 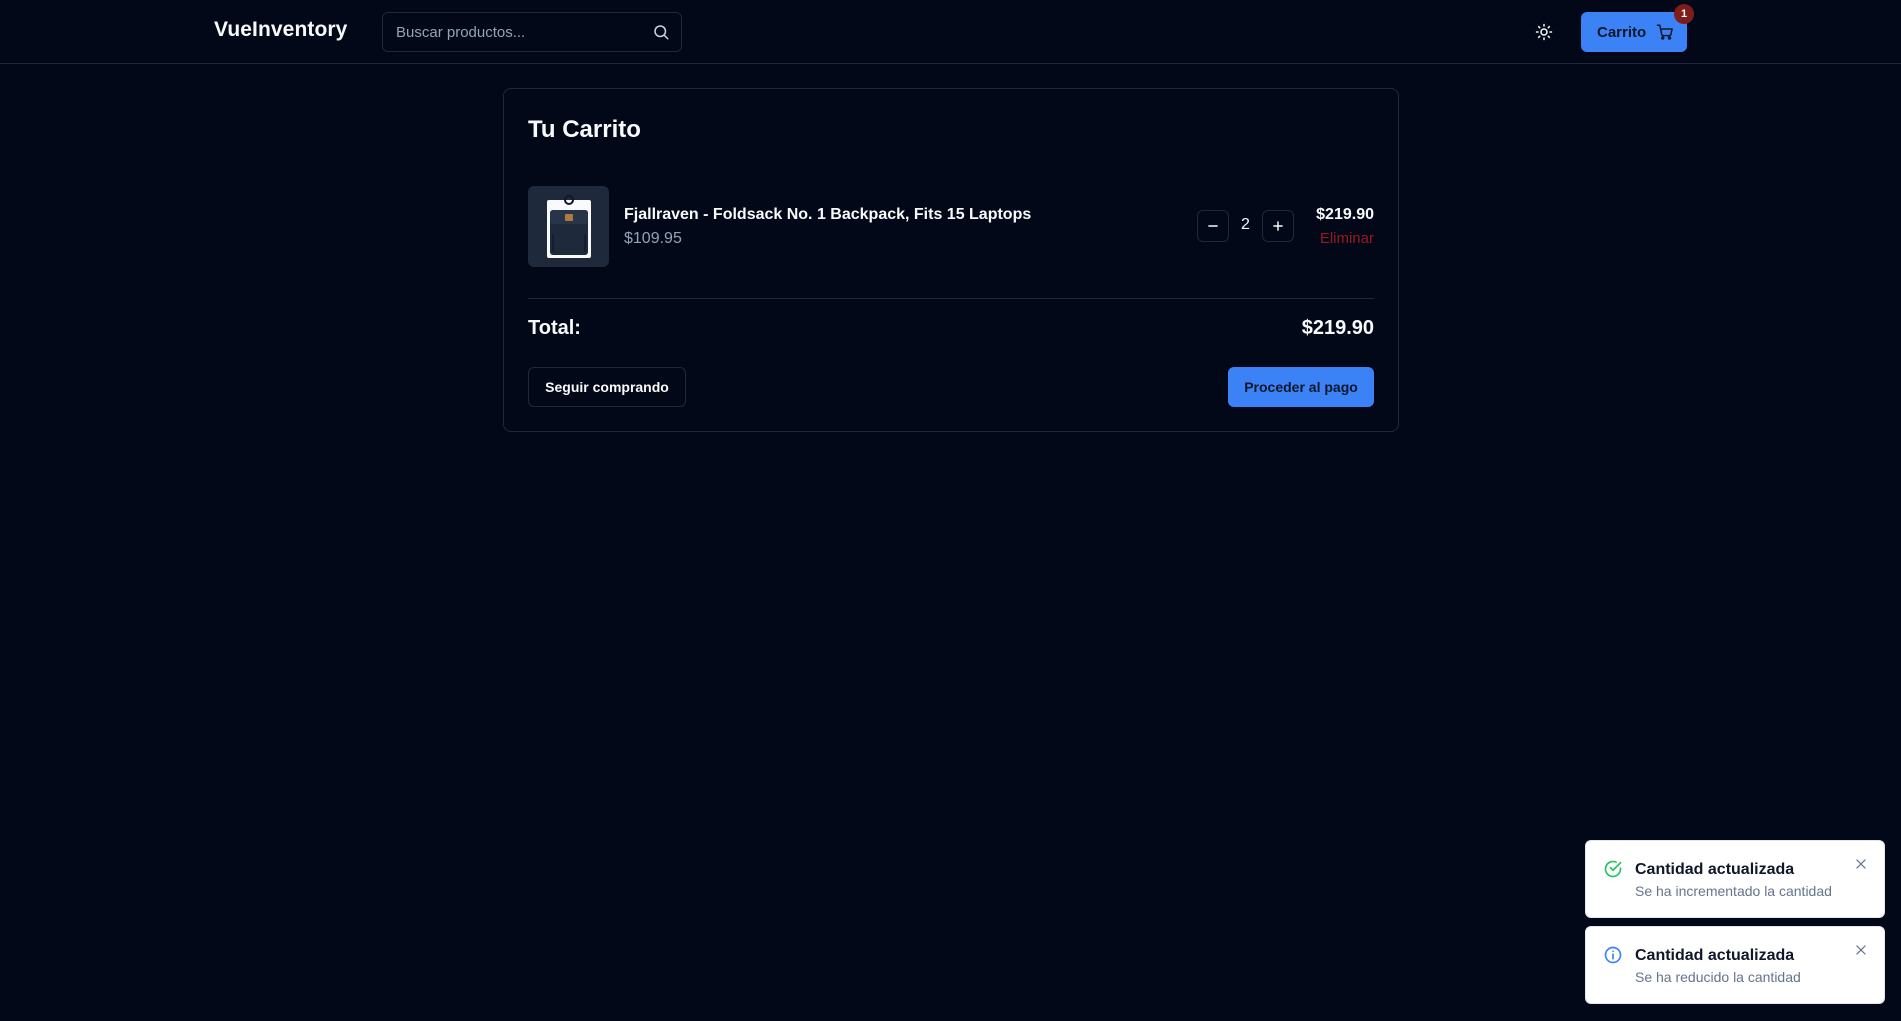 What do you see at coordinates (1245, 224) in the screenshot?
I see `quantity-value: 2` at bounding box center [1245, 224].